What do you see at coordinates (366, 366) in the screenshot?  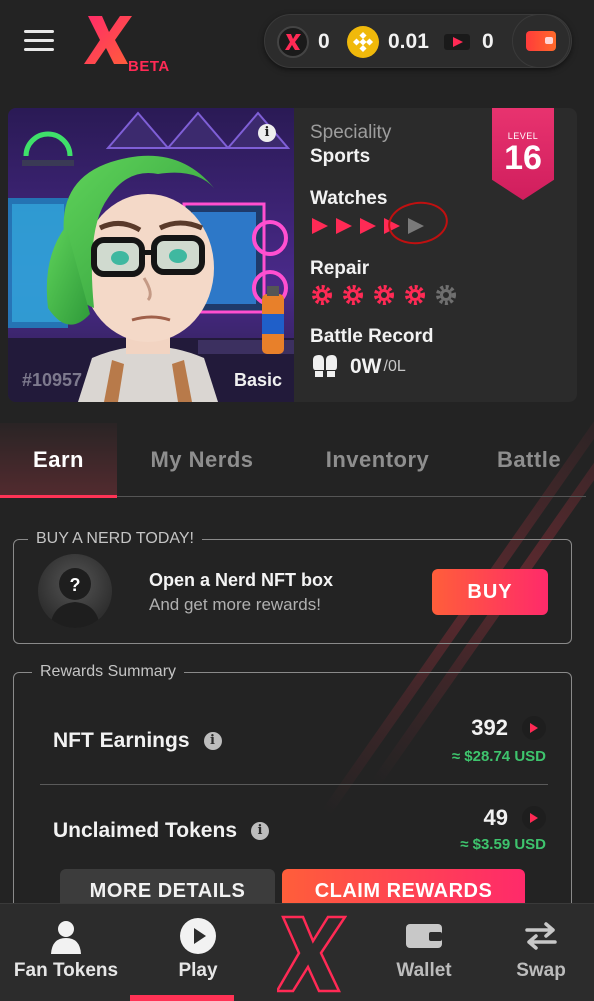 I see `battle-wins: 0W` at bounding box center [366, 366].